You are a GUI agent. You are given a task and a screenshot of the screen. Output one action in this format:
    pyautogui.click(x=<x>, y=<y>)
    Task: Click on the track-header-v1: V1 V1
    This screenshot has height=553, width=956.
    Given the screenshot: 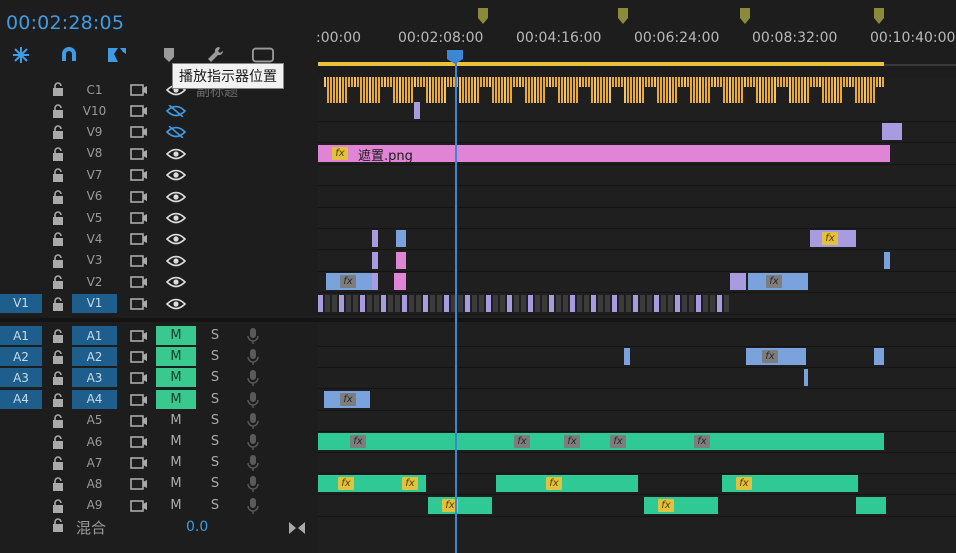 What is the action you would take?
    pyautogui.click(x=159, y=303)
    